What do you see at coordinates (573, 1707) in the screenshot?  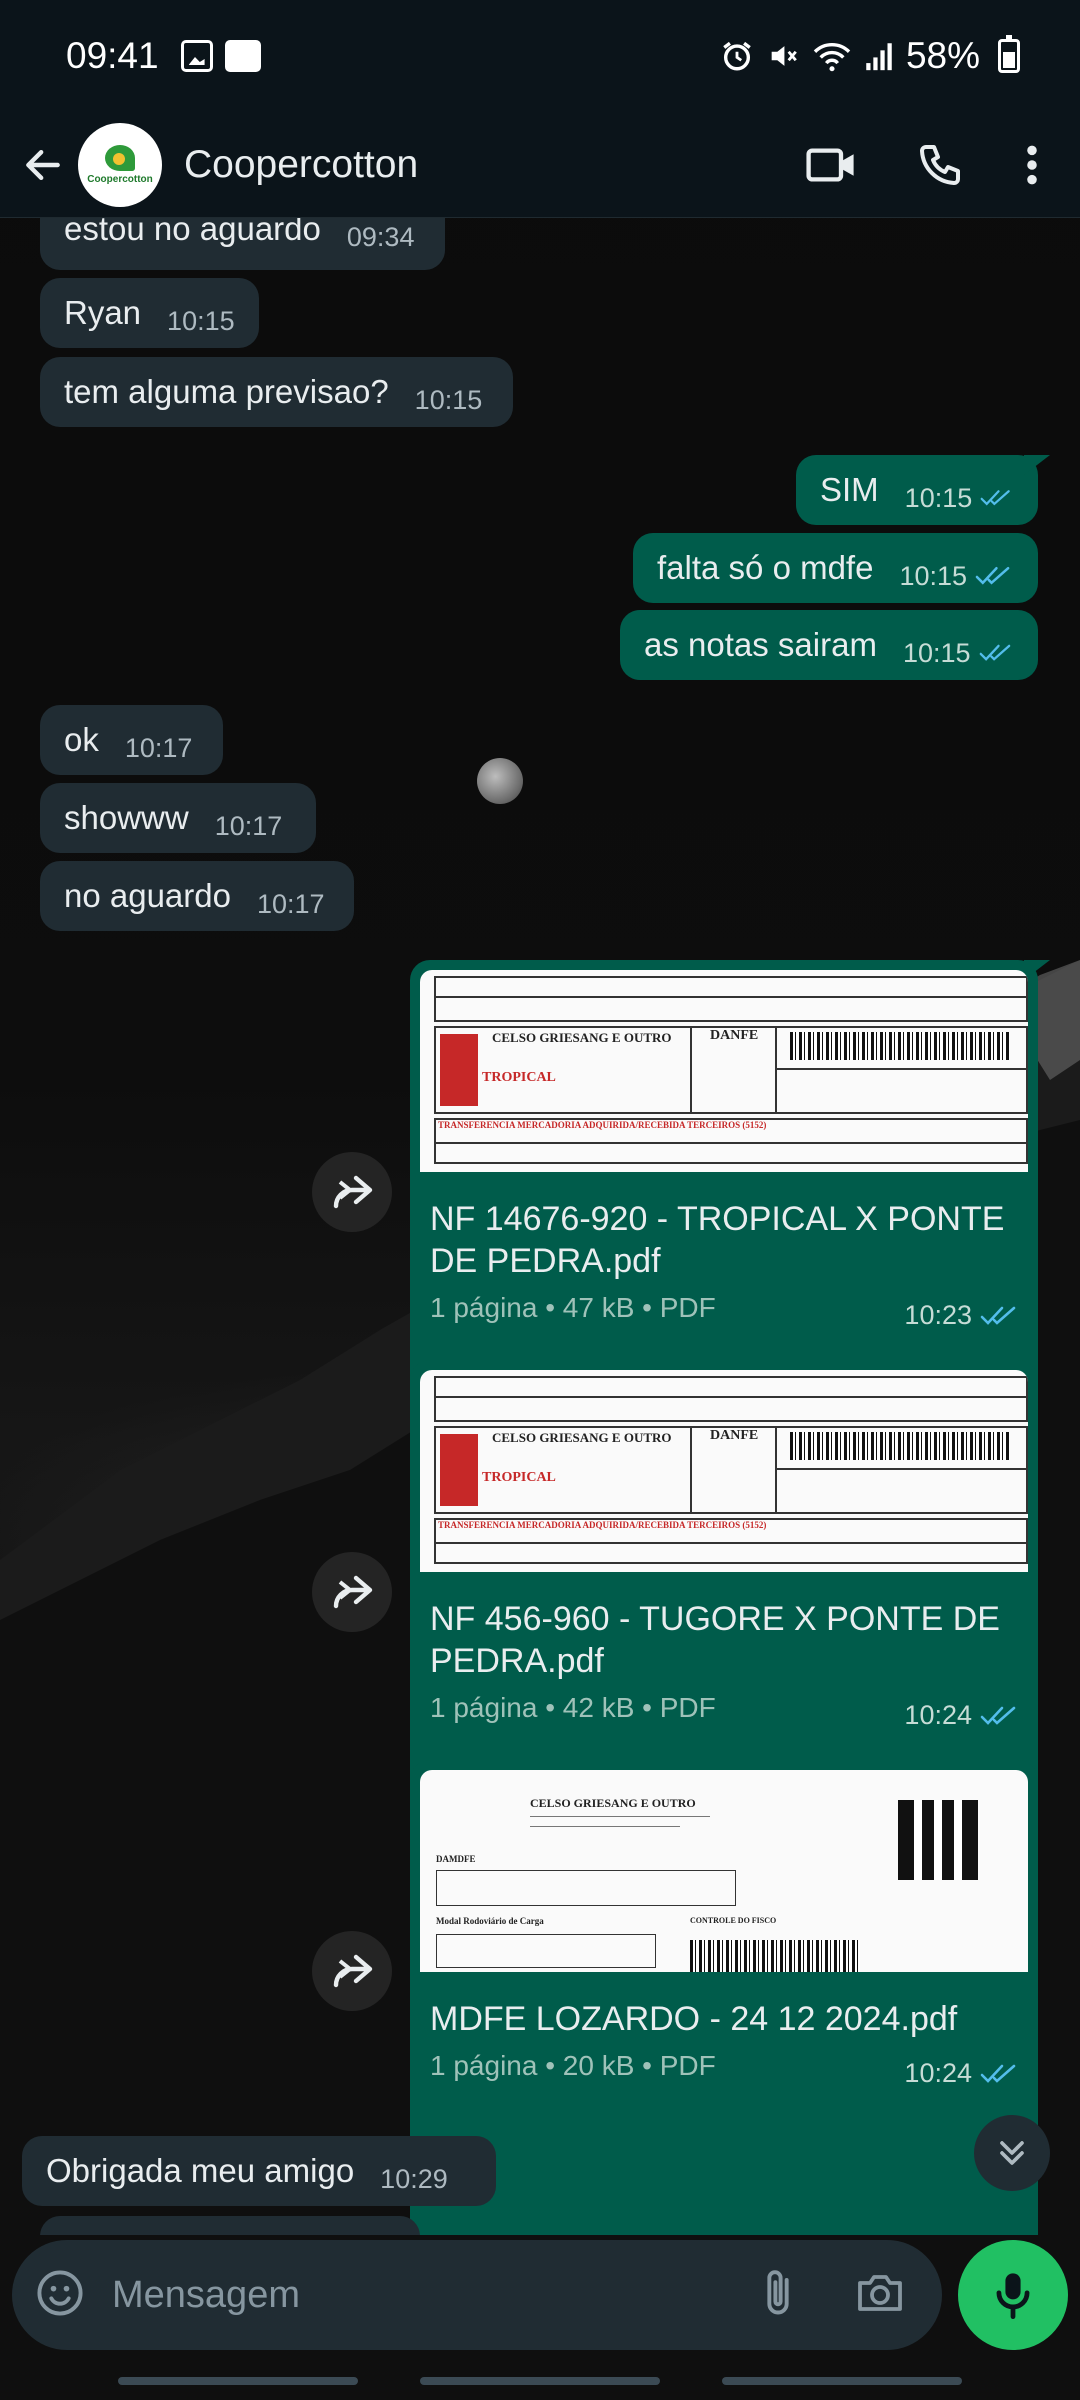 I see `document-meta: 1 página • 42 kB • PDF` at bounding box center [573, 1707].